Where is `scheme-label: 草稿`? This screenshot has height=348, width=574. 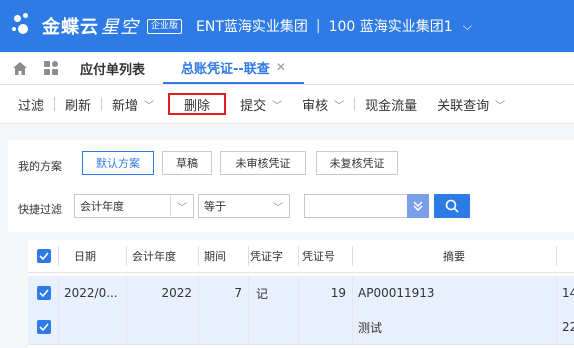
scheme-label: 草稿 is located at coordinates (187, 163).